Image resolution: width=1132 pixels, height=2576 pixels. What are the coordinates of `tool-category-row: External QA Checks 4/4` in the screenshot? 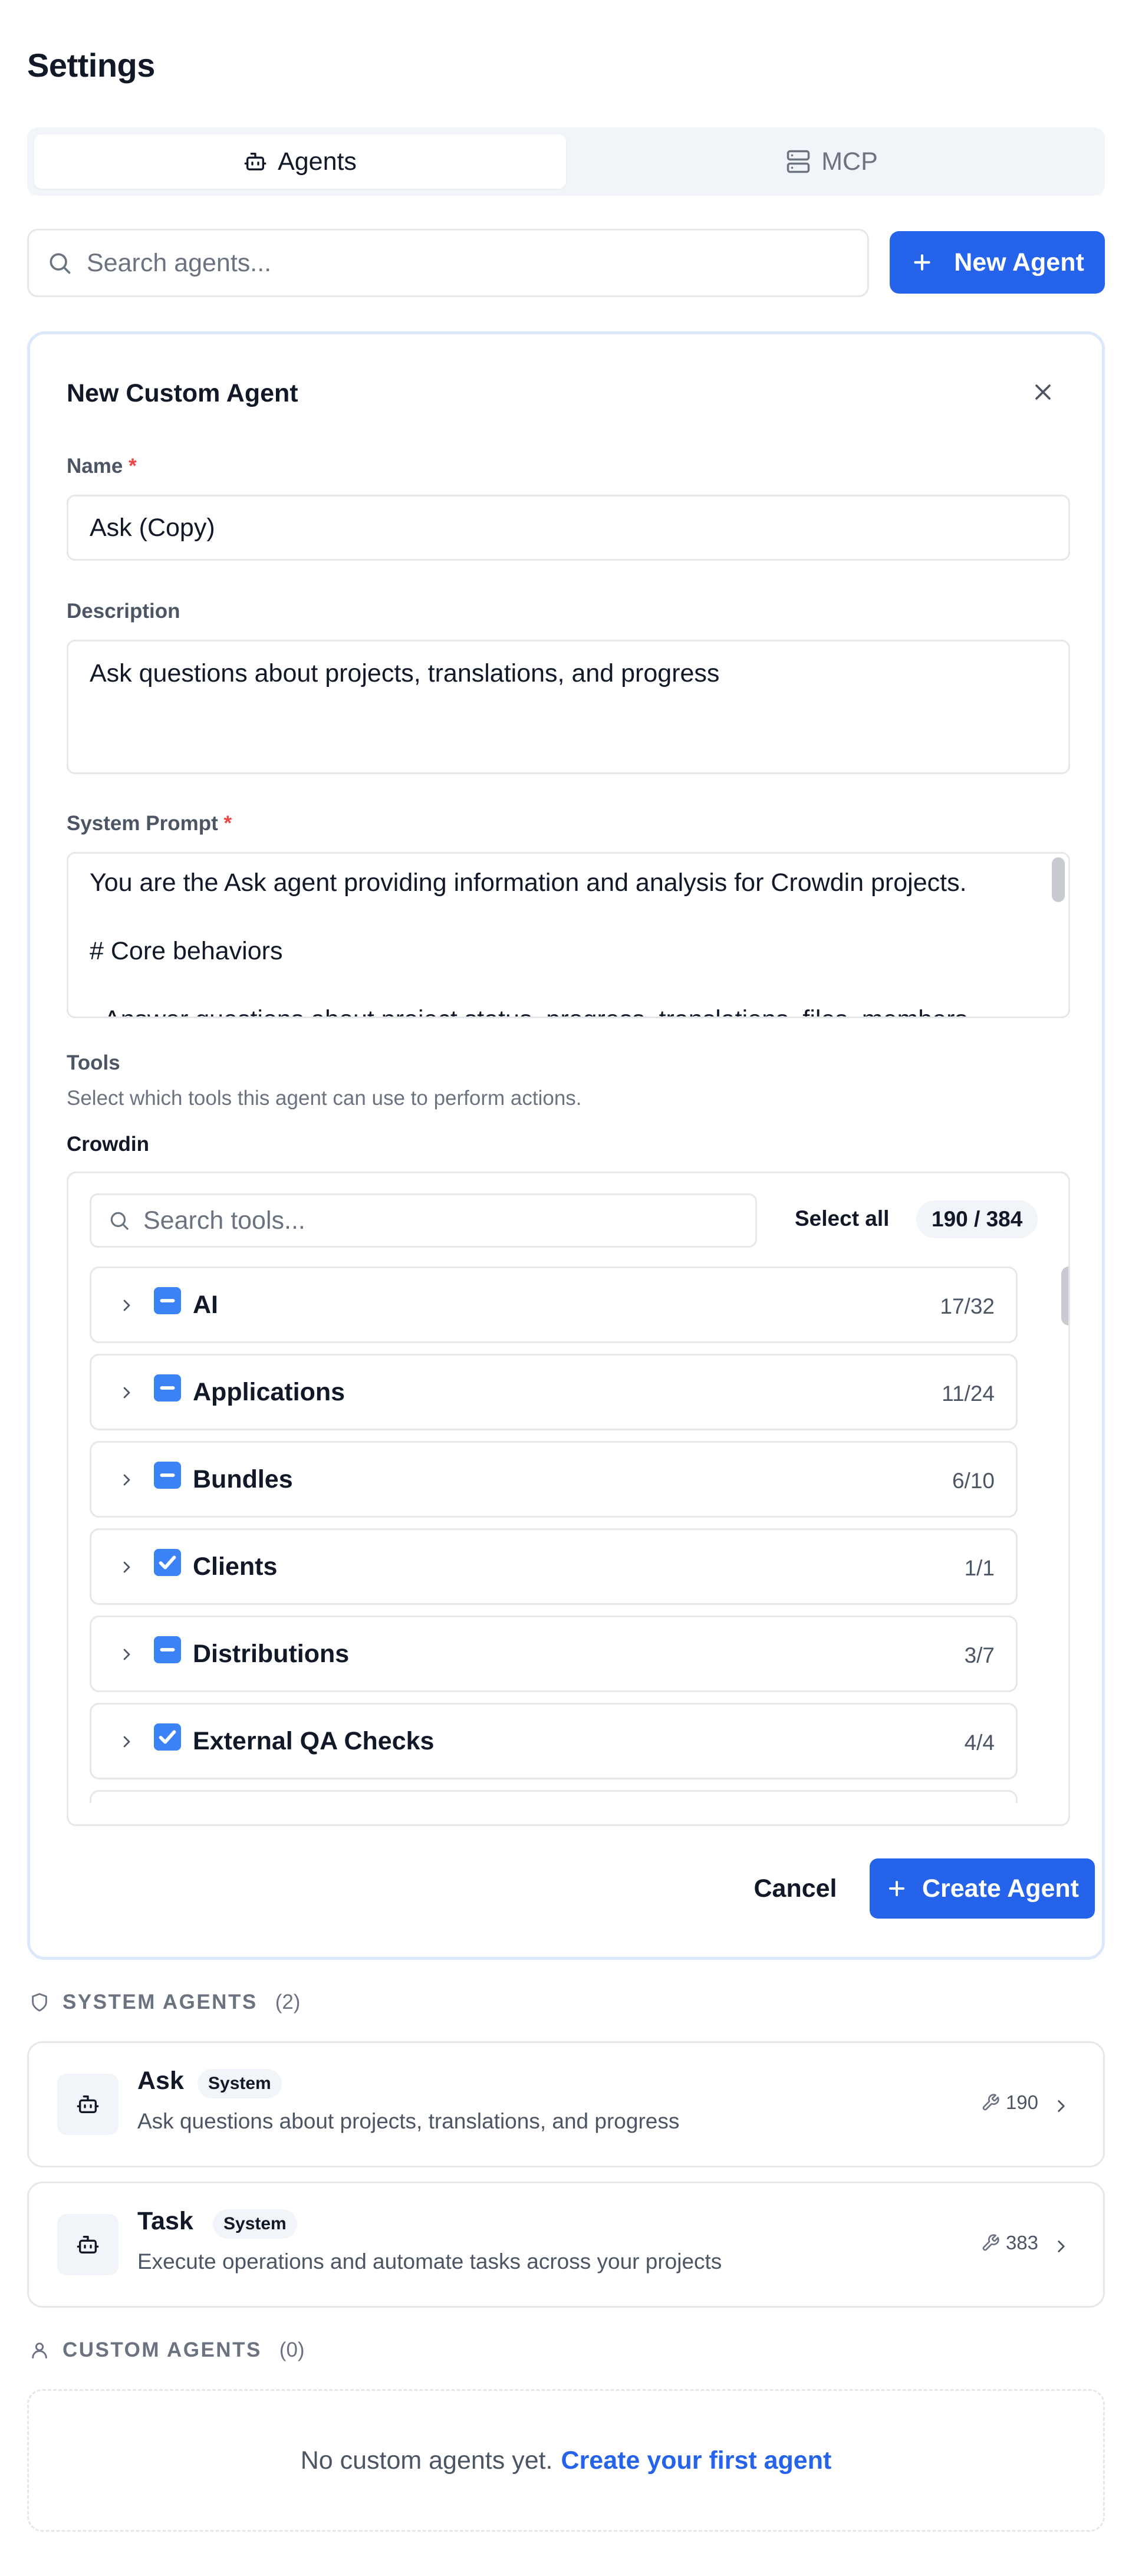 It's located at (554, 1741).